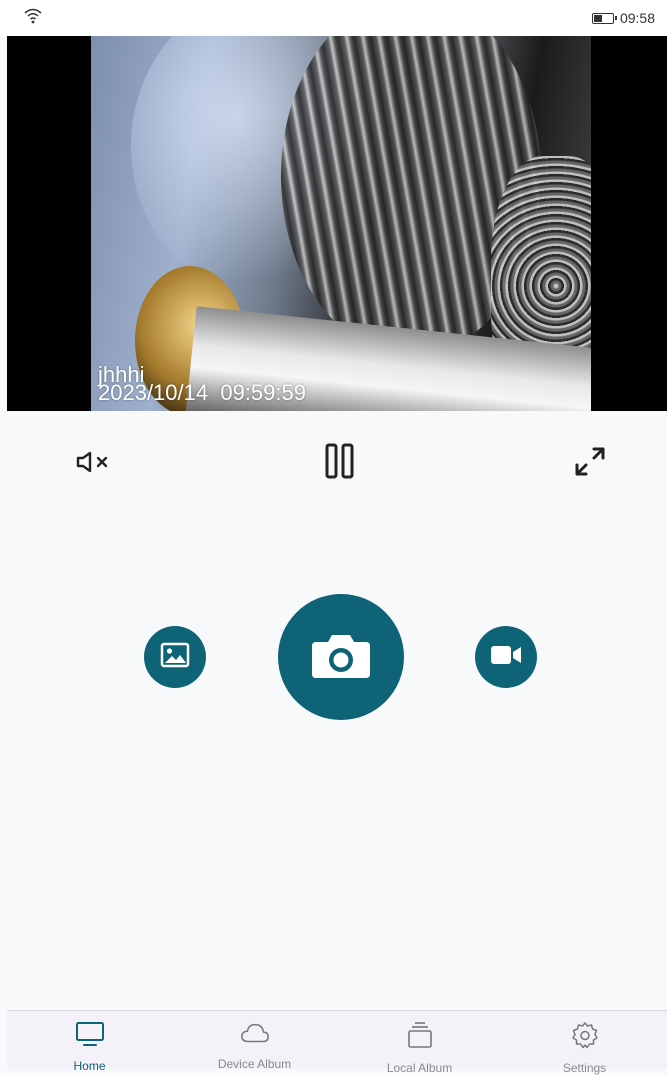 The width and height of the screenshot is (667, 1075). I want to click on speaker-muted-icon, so click(94, 464).